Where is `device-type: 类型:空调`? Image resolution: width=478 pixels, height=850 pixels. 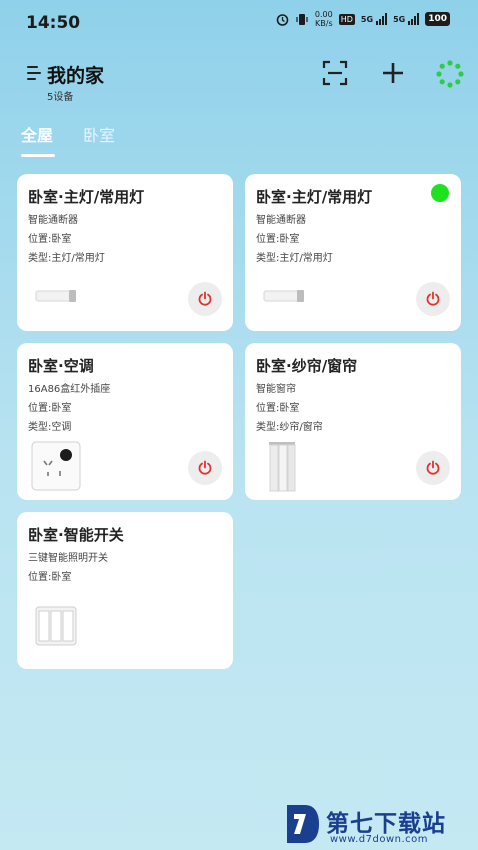
device-type: 类型:空调 is located at coordinates (50, 427).